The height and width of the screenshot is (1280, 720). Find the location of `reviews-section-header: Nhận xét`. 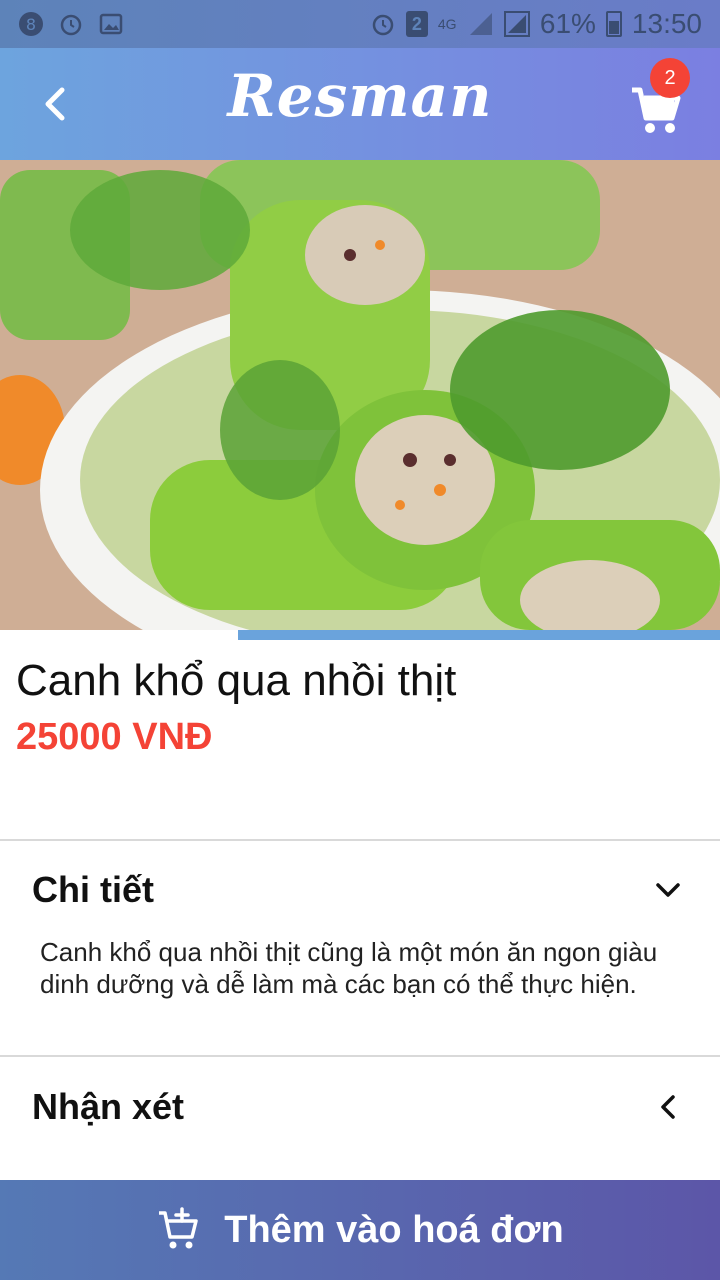

reviews-section-header: Nhận xét is located at coordinates (360, 1107).